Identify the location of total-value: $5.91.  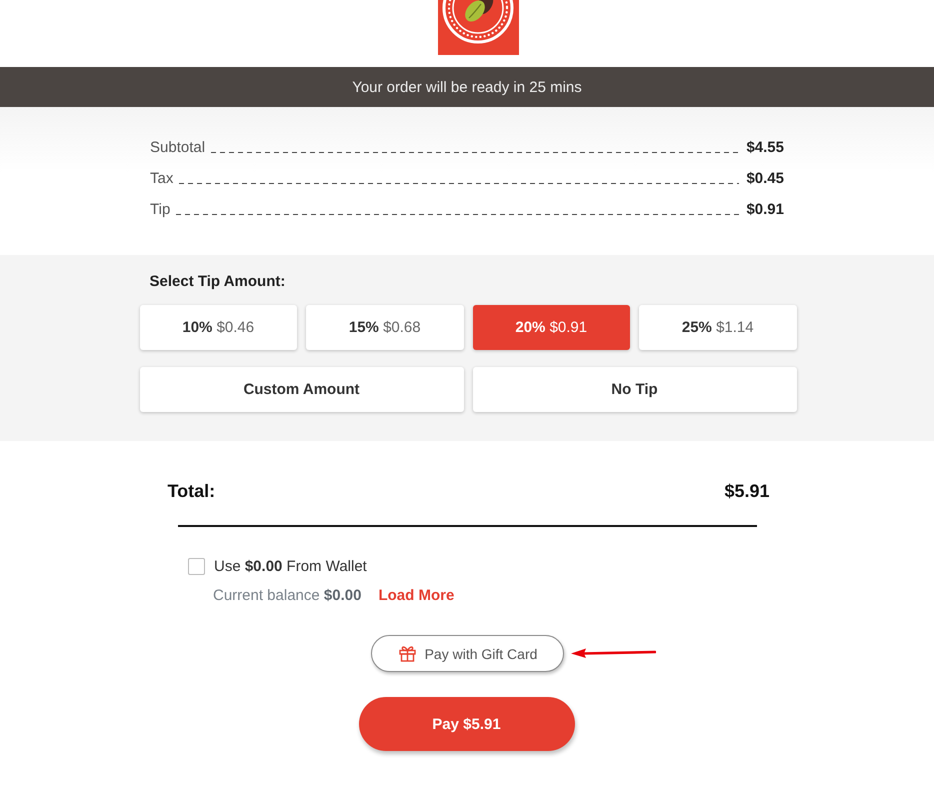
(747, 491).